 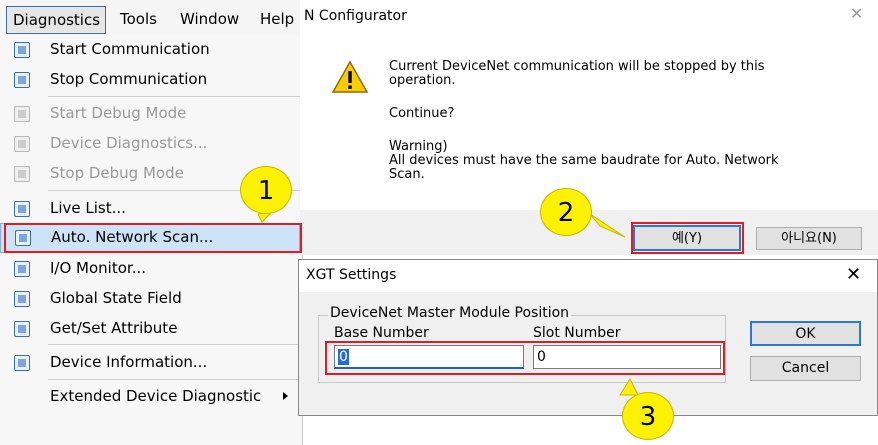 I want to click on step-badge-3: 3, so click(x=648, y=416).